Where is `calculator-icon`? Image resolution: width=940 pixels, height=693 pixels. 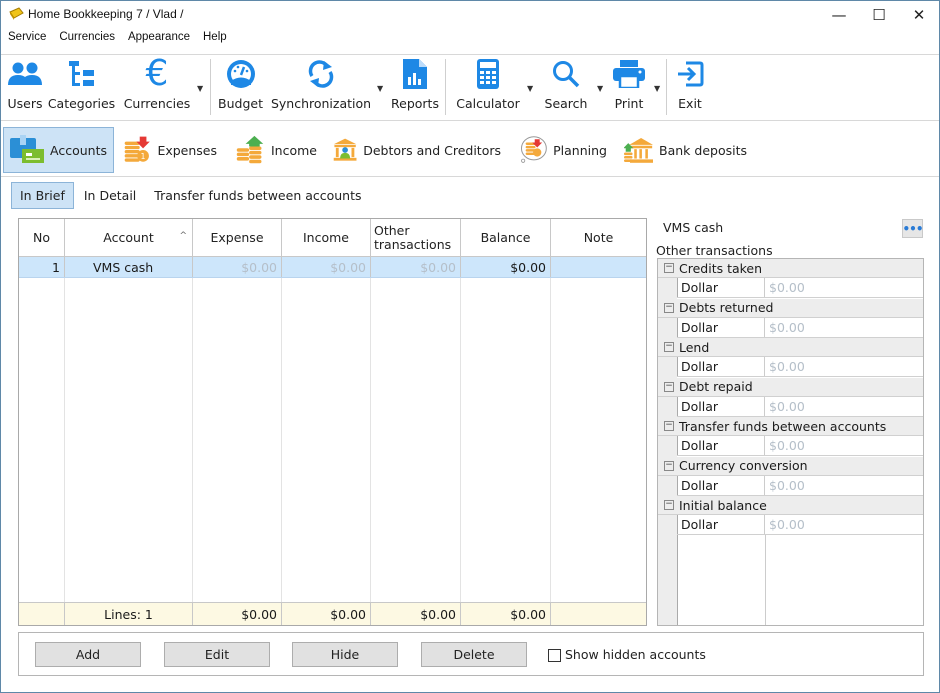 calculator-icon is located at coordinates (488, 74).